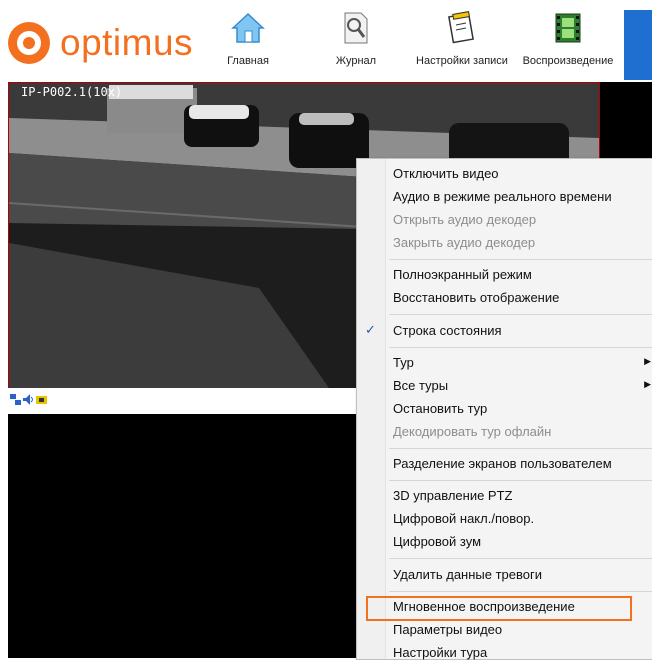 Image resolution: width=652 pixels, height=660 pixels. What do you see at coordinates (41, 397) in the screenshot?
I see `record-status-icon` at bounding box center [41, 397].